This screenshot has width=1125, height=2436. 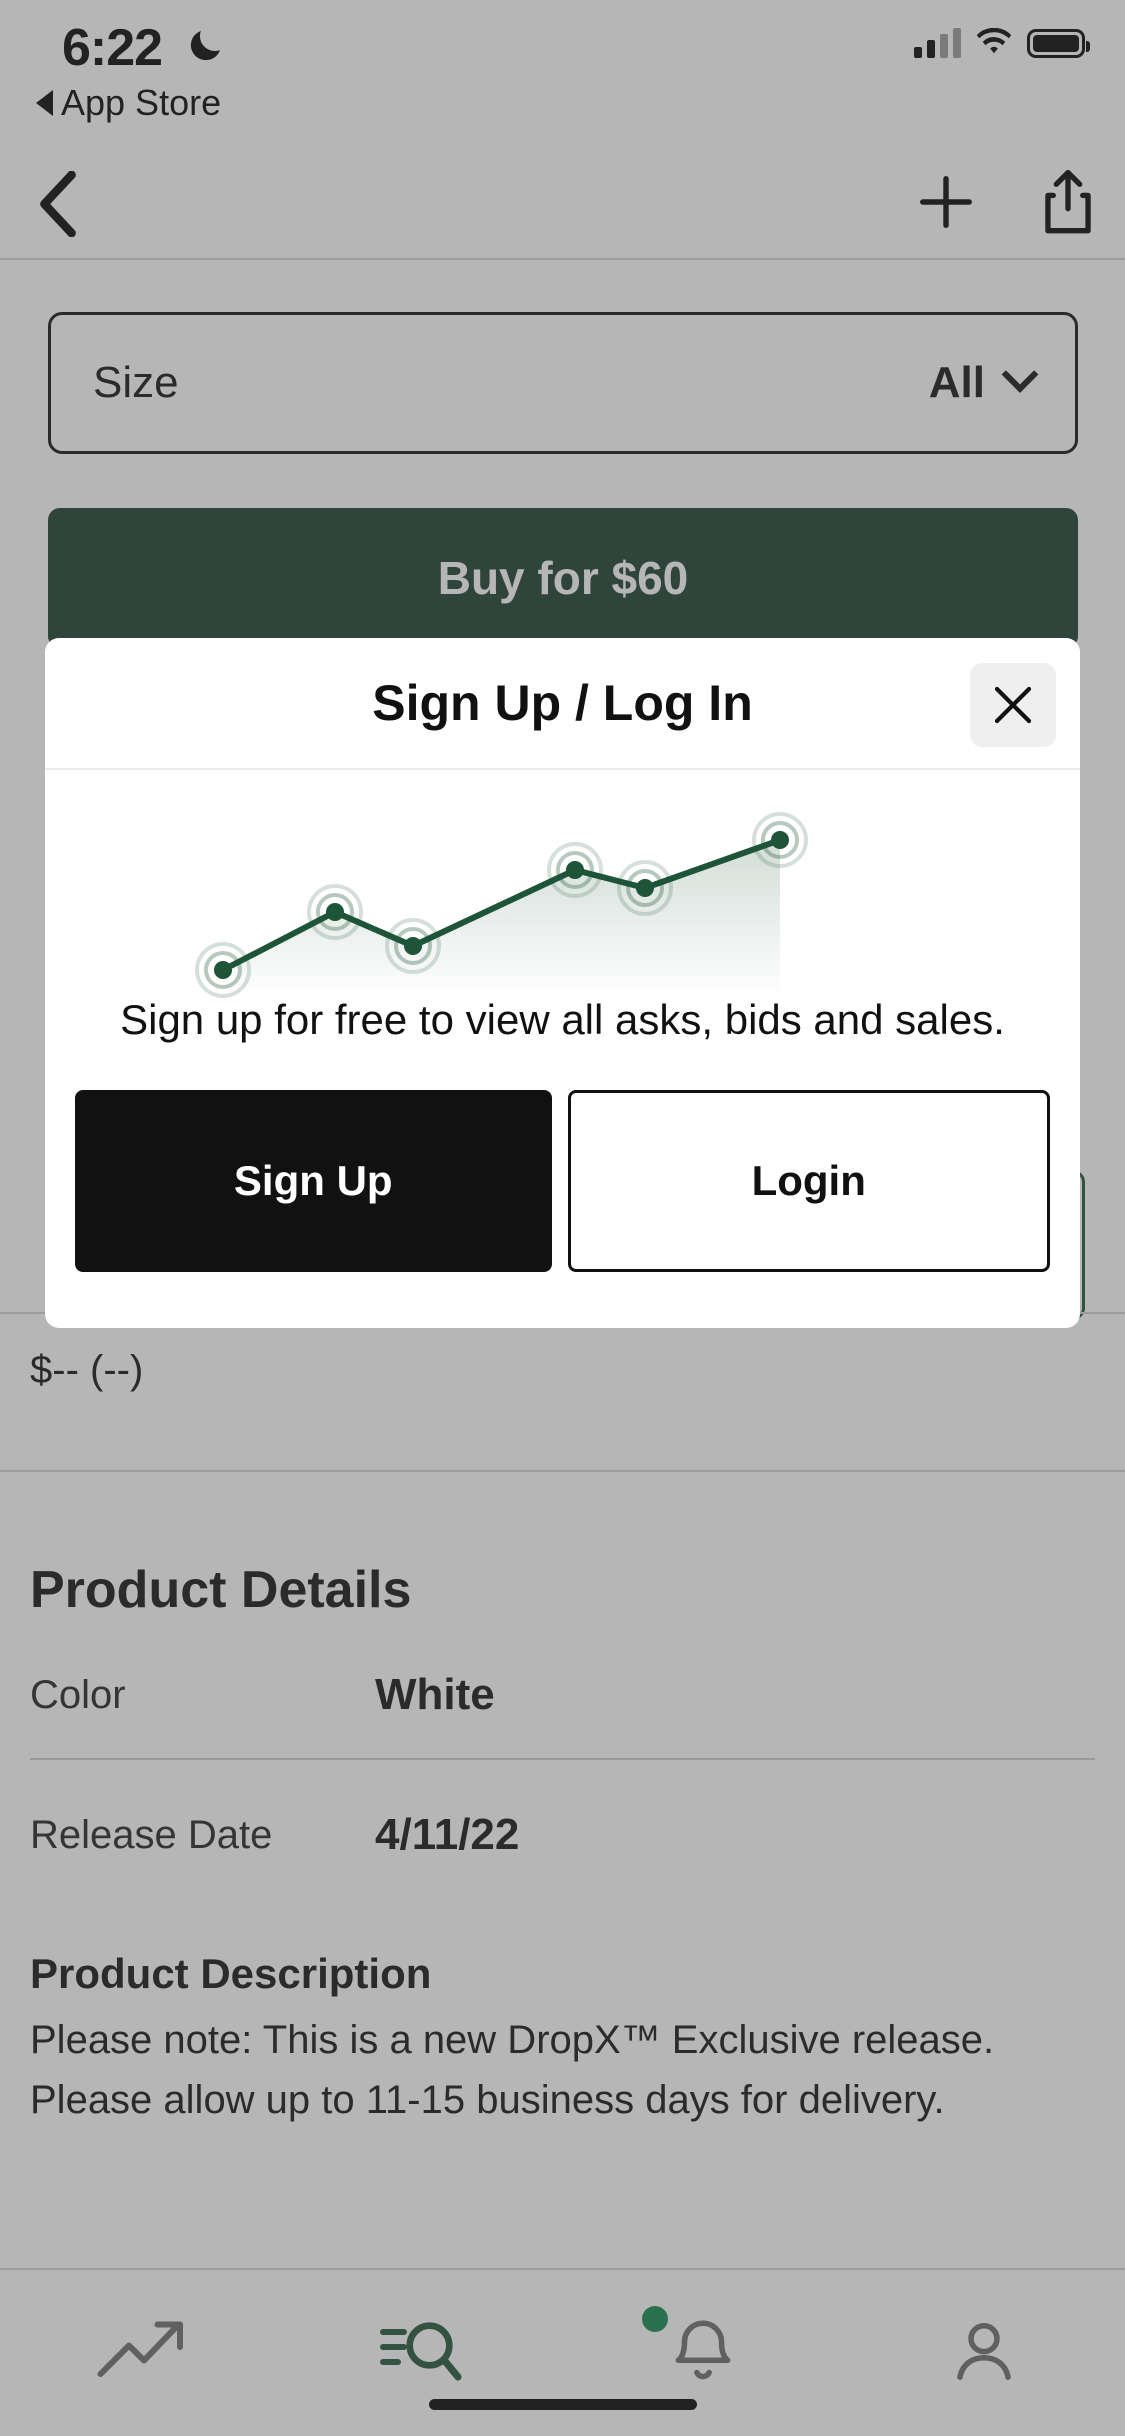 I want to click on modal-header: Sign Up / Log In, so click(x=562, y=704).